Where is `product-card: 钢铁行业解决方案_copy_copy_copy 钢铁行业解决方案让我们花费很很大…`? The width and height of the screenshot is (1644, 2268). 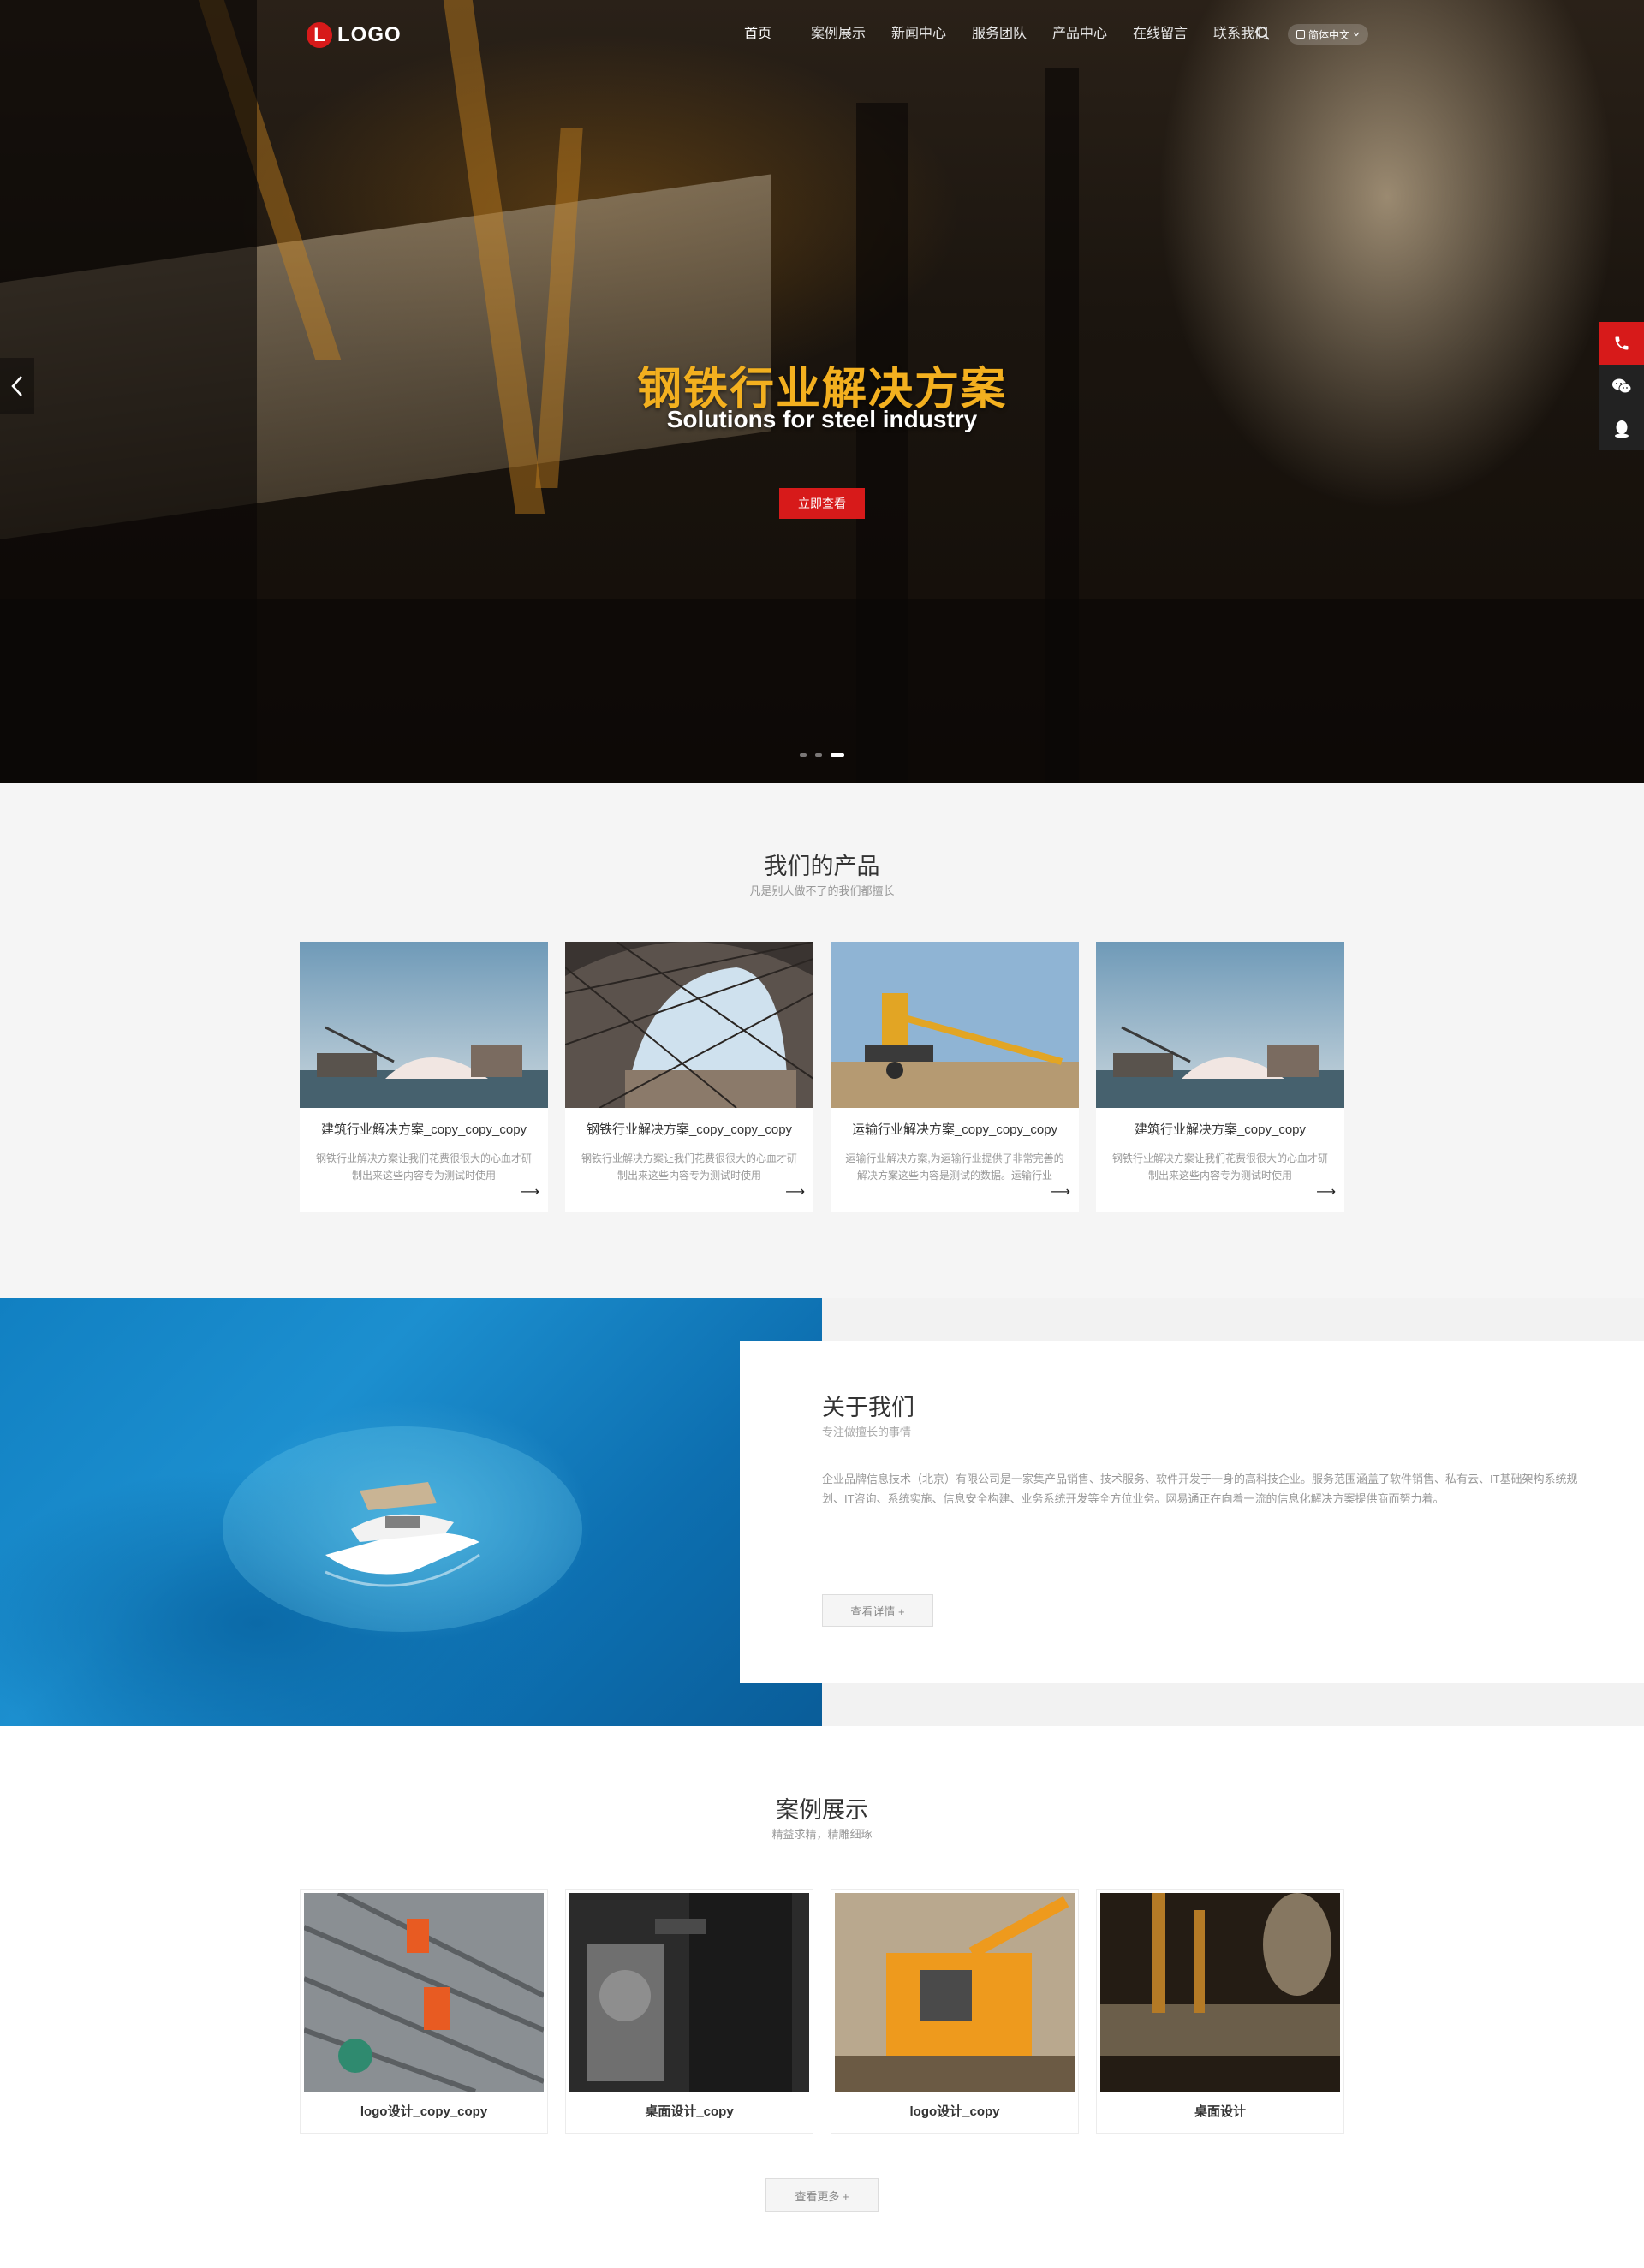 product-card: 钢铁行业解决方案_copy_copy_copy 钢铁行业解决方案让我们花费很很大… is located at coordinates (689, 1077).